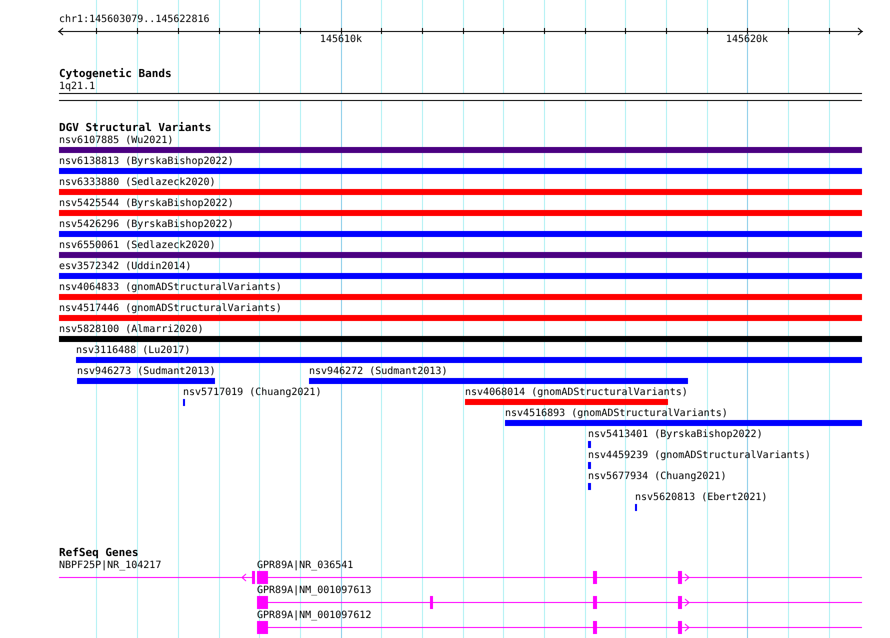 The height and width of the screenshot is (638, 890). What do you see at coordinates (747, 39) in the screenshot?
I see `scale-label: 145620k` at bounding box center [747, 39].